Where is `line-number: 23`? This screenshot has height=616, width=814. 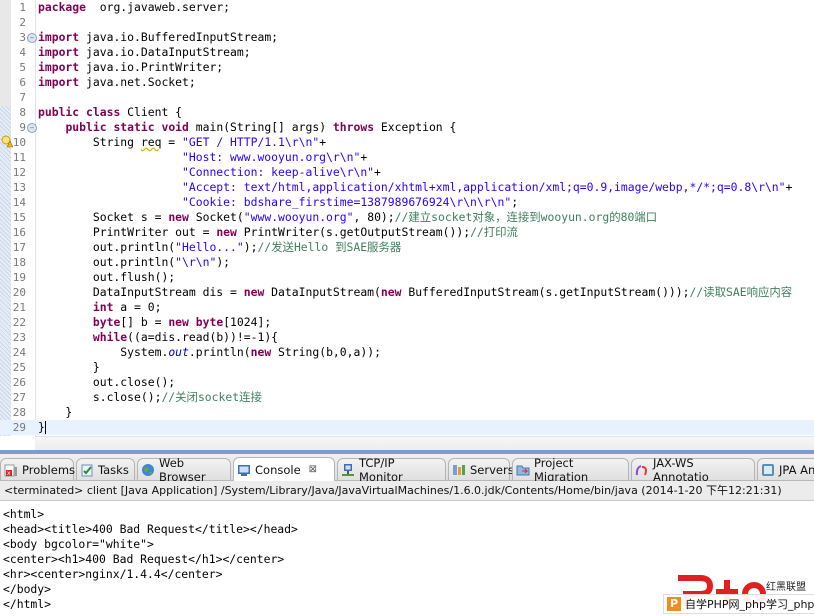 line-number: 23 is located at coordinates (19, 337).